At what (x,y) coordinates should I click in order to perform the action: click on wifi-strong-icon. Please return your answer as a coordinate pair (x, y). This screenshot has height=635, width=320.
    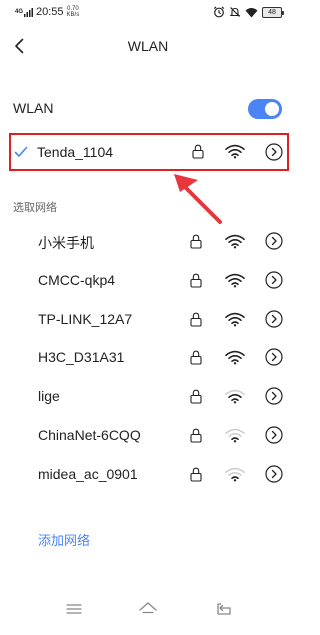
    Looking at the image, I should click on (235, 151).